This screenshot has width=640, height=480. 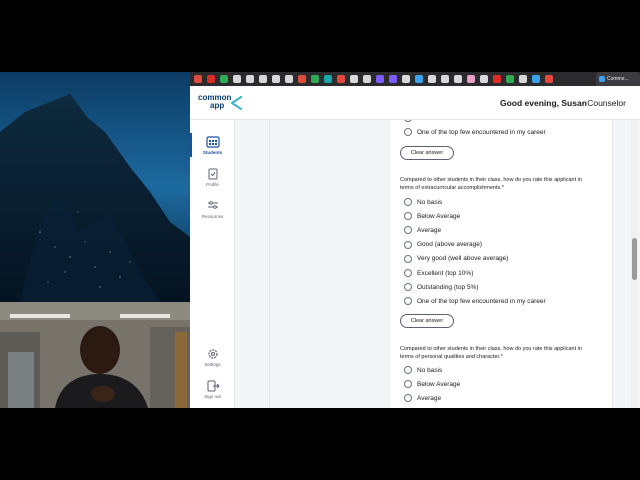 I want to click on logo-text-app: app, so click(x=217, y=105).